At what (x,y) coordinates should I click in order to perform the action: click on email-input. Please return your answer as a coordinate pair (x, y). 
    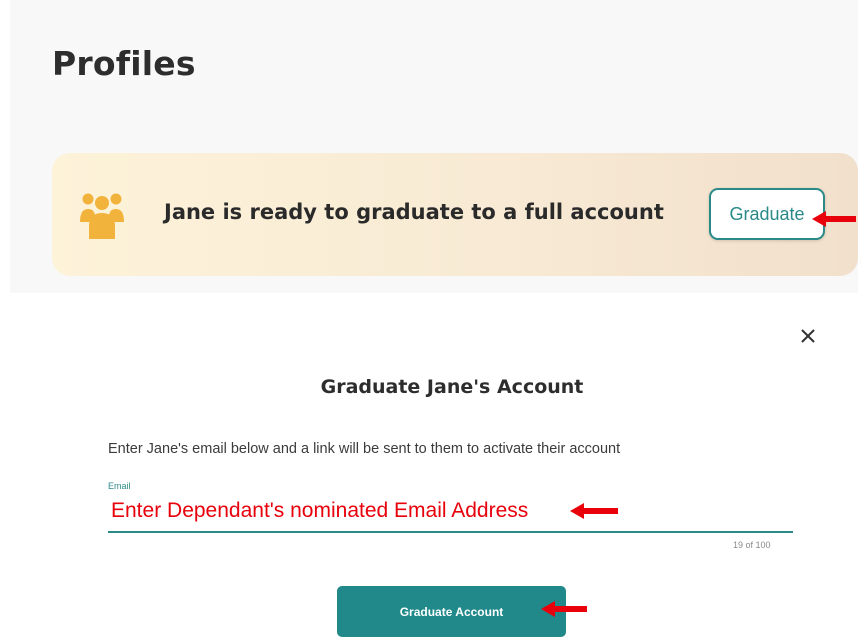
    Looking at the image, I should click on (411, 511).